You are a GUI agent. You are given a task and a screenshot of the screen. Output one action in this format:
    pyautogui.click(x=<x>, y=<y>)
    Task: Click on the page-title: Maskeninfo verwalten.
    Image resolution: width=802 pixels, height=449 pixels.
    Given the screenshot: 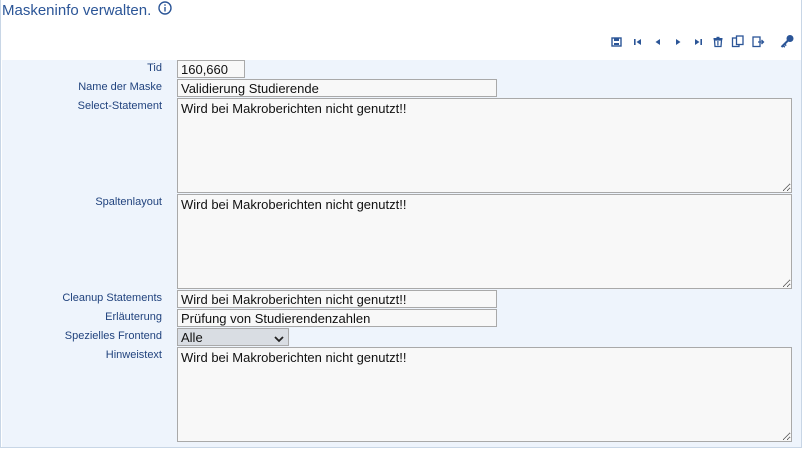 What is the action you would take?
    pyautogui.click(x=77, y=10)
    